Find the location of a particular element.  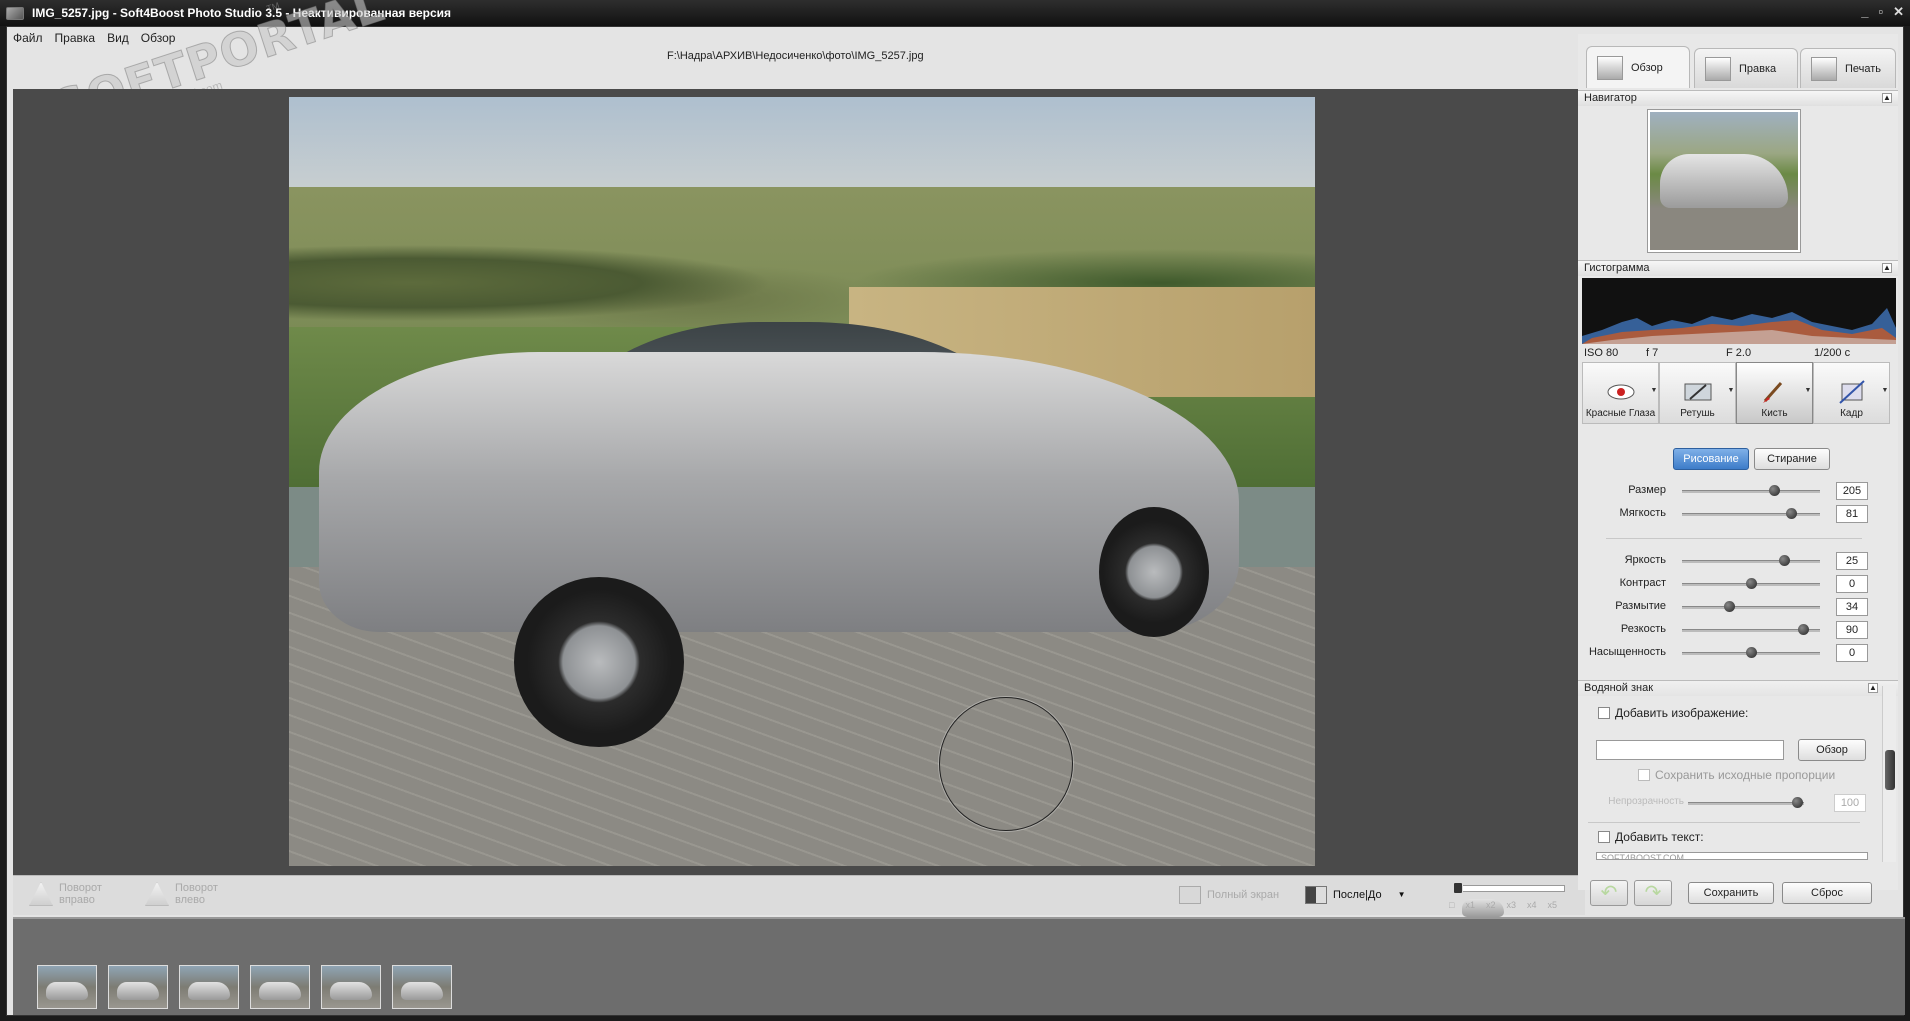

fullscreen-button: Полный экран is located at coordinates (1229, 895).